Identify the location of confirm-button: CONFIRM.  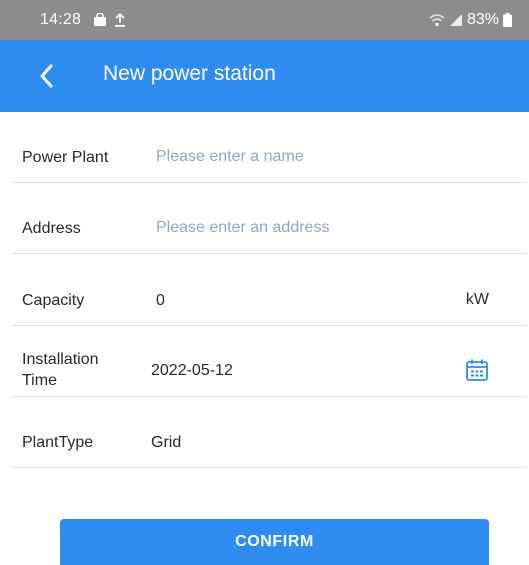
(274, 542).